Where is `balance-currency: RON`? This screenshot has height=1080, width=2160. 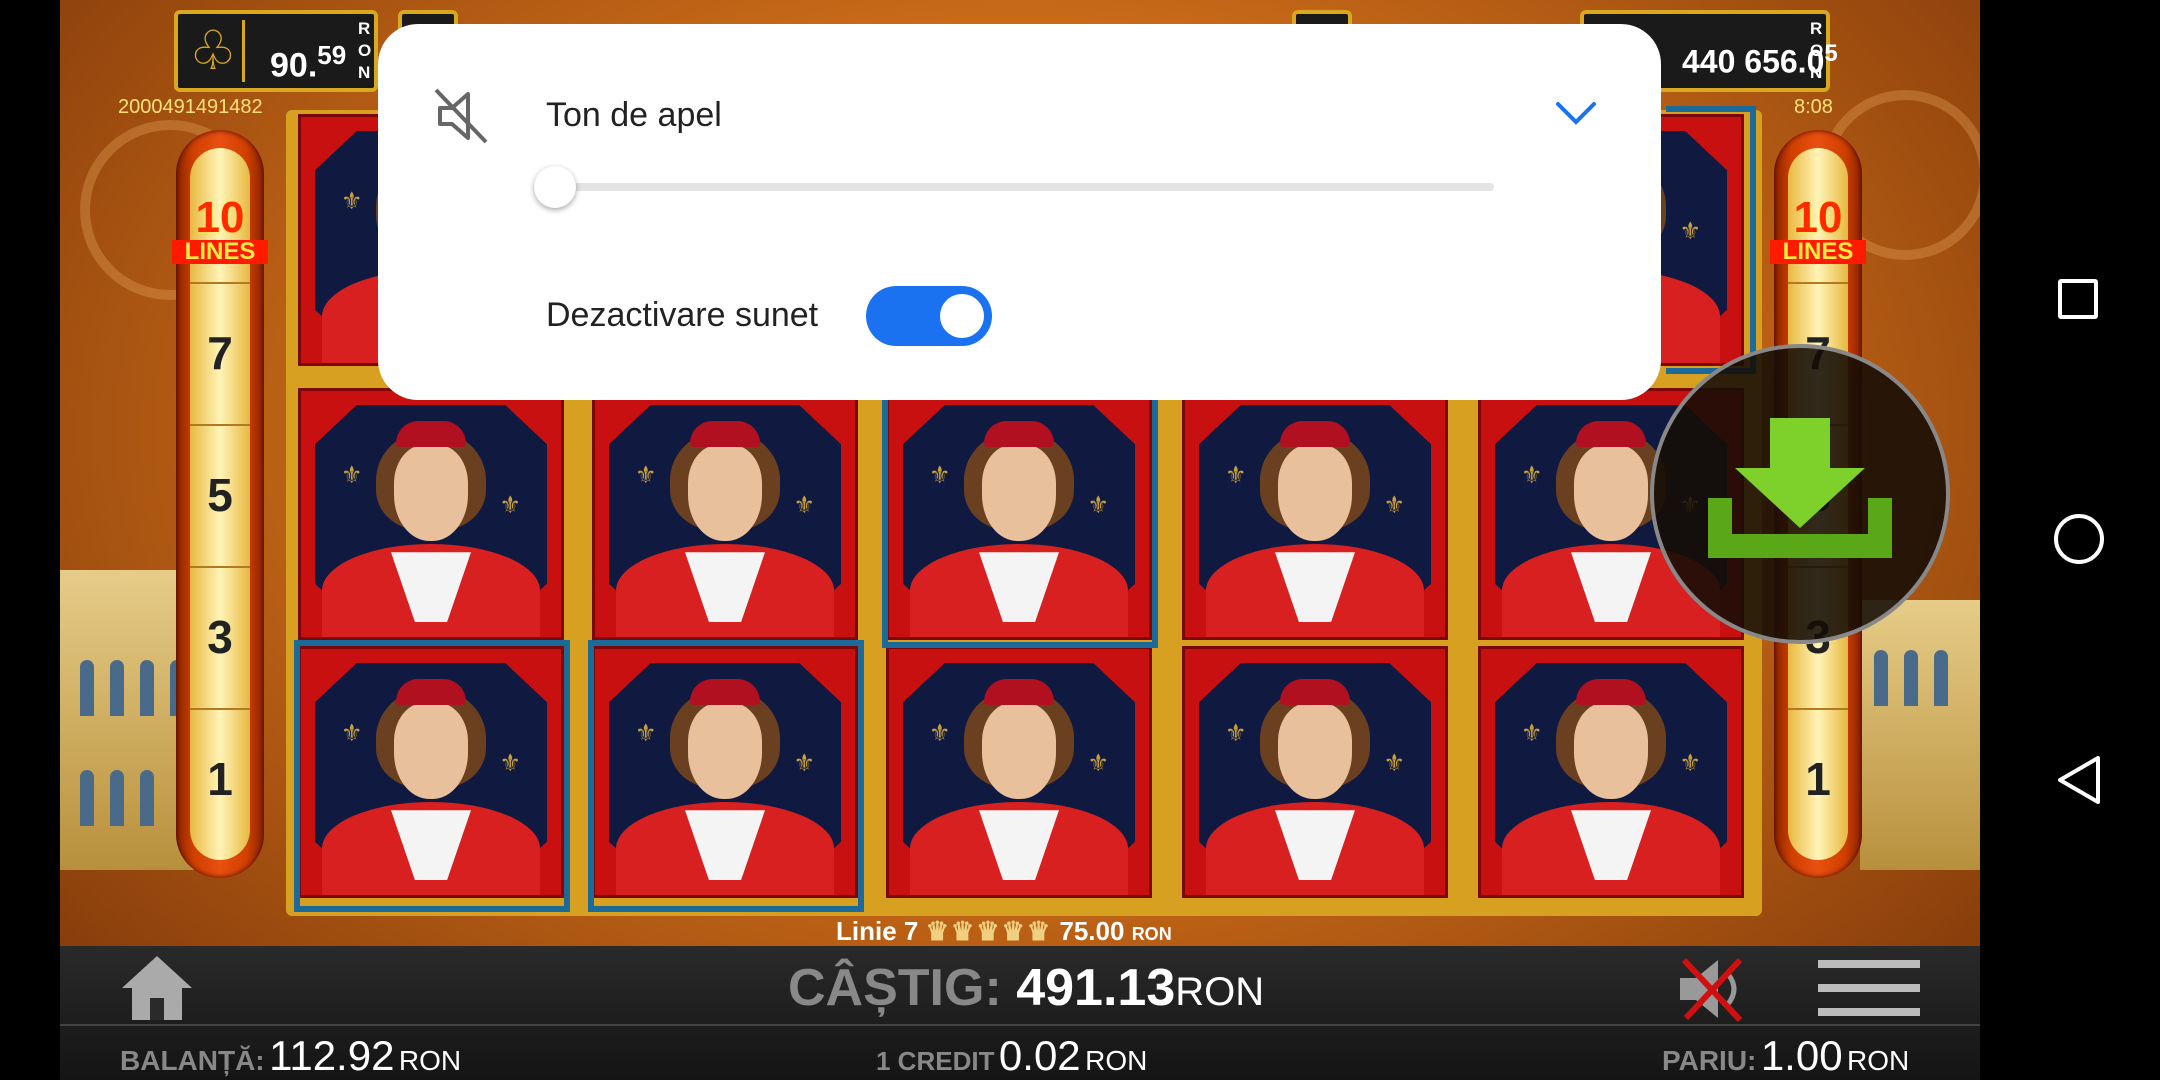 balance-currency: RON is located at coordinates (430, 1060).